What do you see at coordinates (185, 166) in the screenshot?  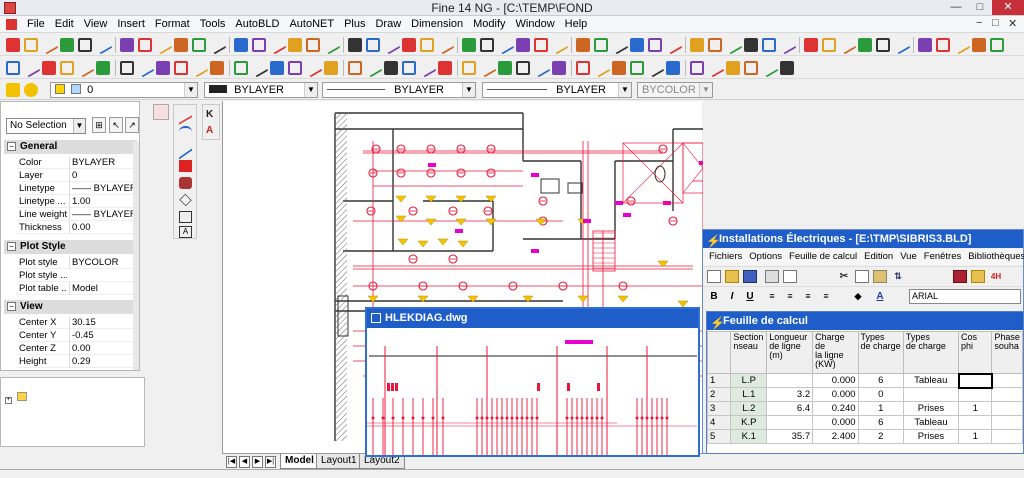 I see `block-icon` at bounding box center [185, 166].